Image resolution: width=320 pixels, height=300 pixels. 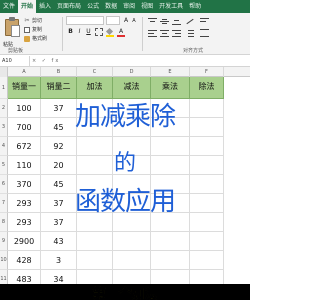 What do you see at coordinates (126, 21) in the screenshot?
I see `grow-font-button: A` at bounding box center [126, 21].